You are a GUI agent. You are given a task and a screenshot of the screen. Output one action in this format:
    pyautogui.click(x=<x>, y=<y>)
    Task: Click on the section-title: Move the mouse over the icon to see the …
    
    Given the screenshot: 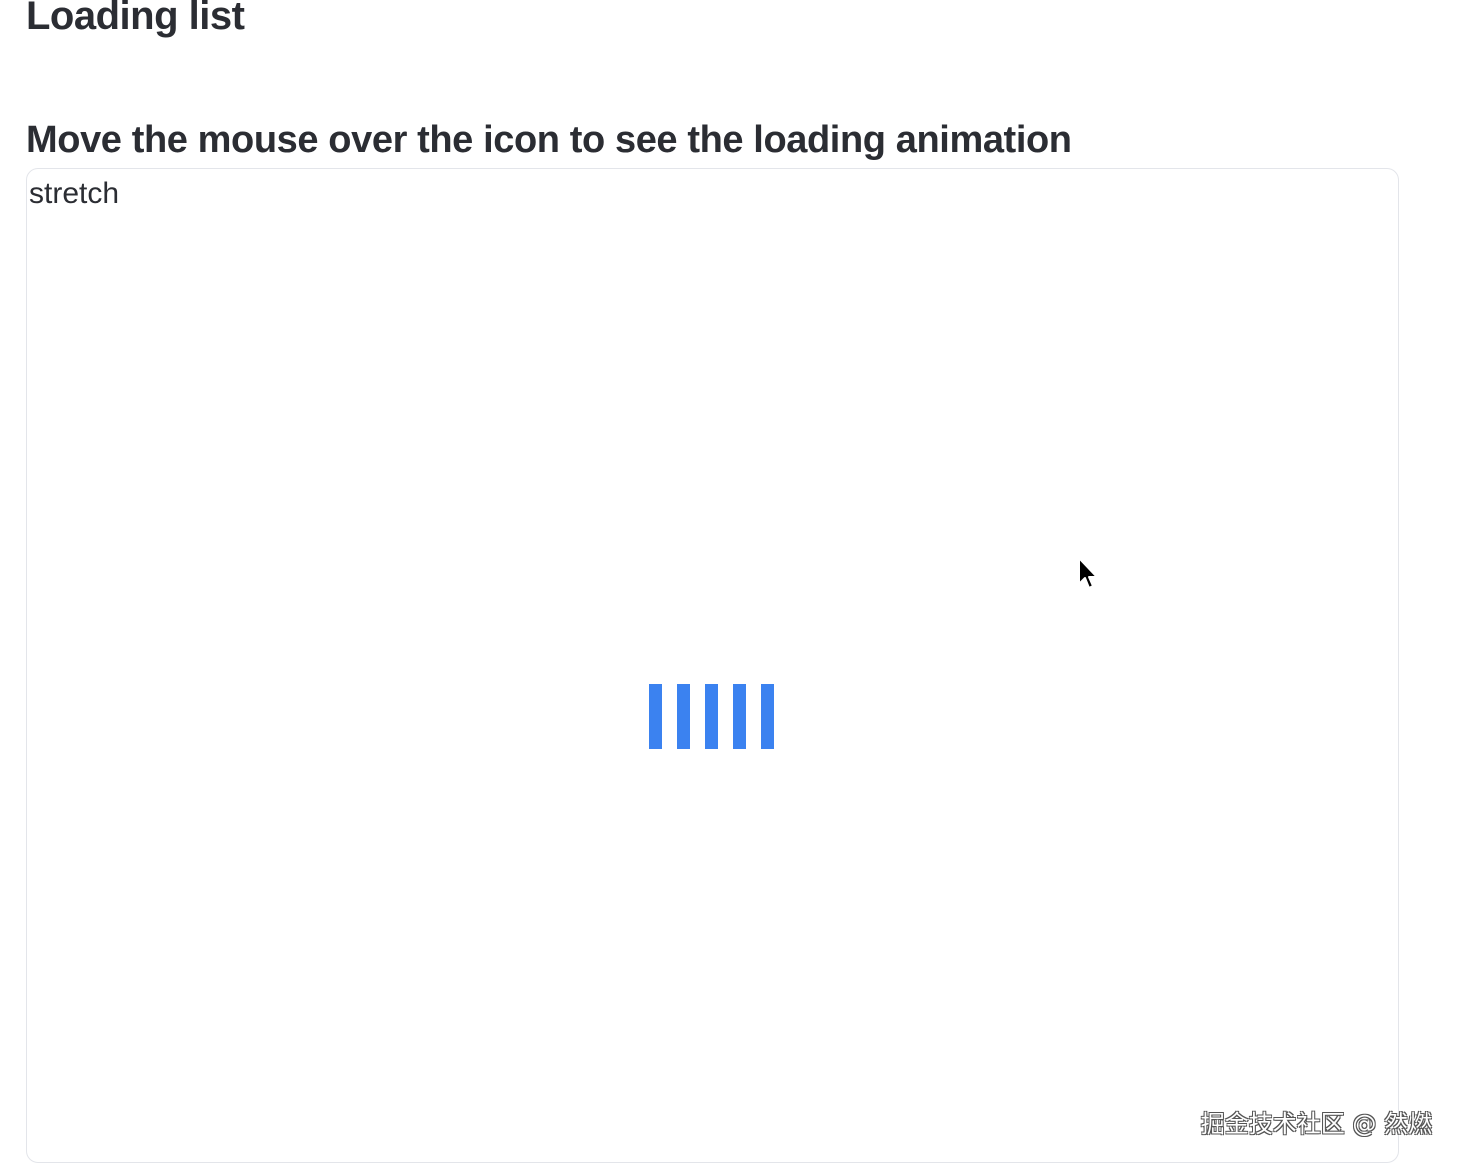 What is the action you would take?
    pyautogui.click(x=549, y=140)
    